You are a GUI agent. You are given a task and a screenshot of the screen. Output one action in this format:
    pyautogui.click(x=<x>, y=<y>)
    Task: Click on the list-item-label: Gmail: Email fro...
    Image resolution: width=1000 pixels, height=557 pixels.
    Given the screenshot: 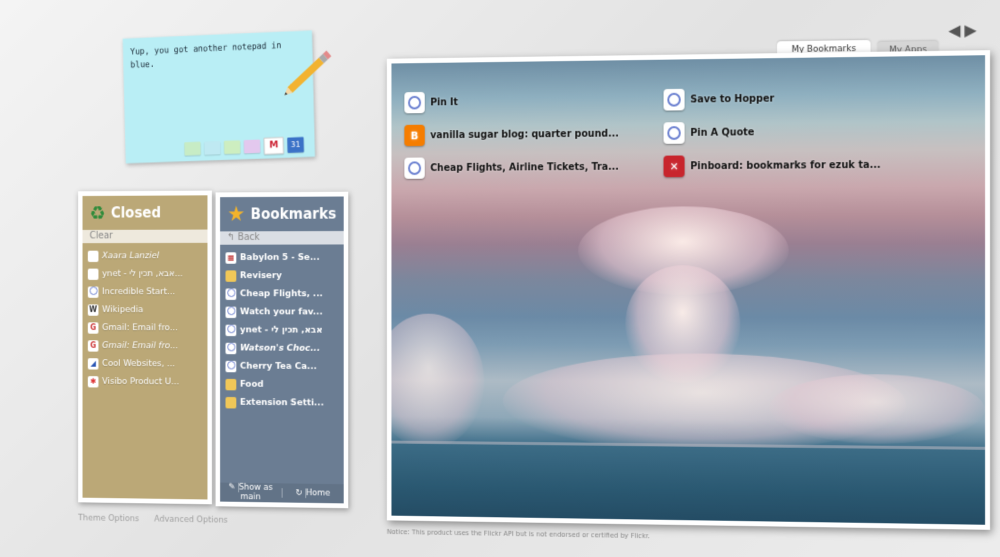 What is the action you would take?
    pyautogui.click(x=140, y=328)
    